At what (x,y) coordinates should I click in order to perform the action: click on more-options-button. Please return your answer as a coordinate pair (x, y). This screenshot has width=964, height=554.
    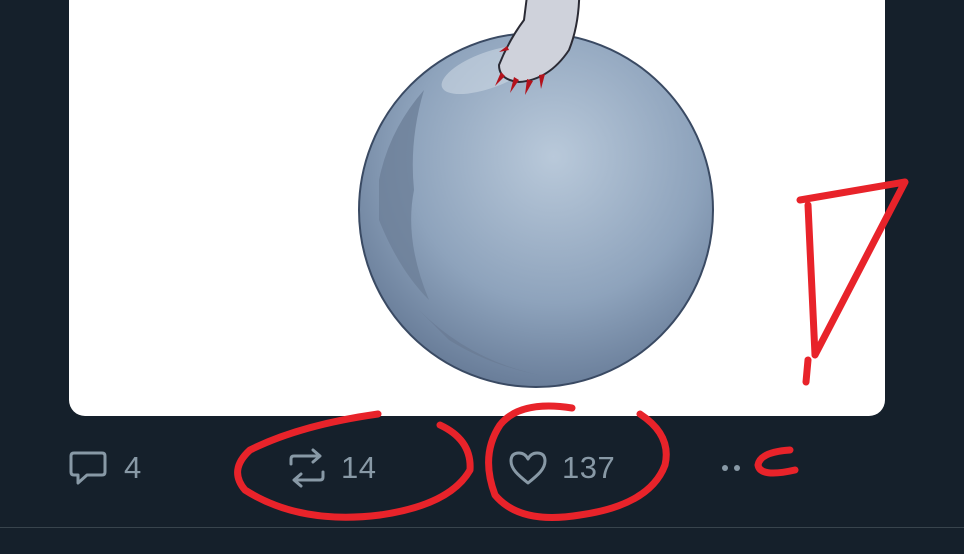
    Looking at the image, I should click on (734, 468).